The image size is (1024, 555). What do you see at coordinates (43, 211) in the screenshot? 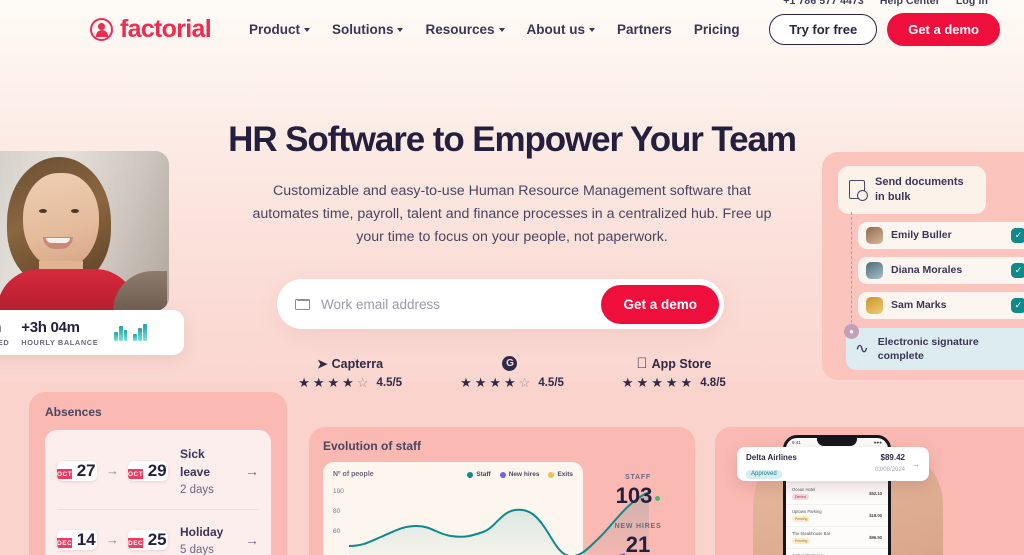
I see `photo-eye-left` at bounding box center [43, 211].